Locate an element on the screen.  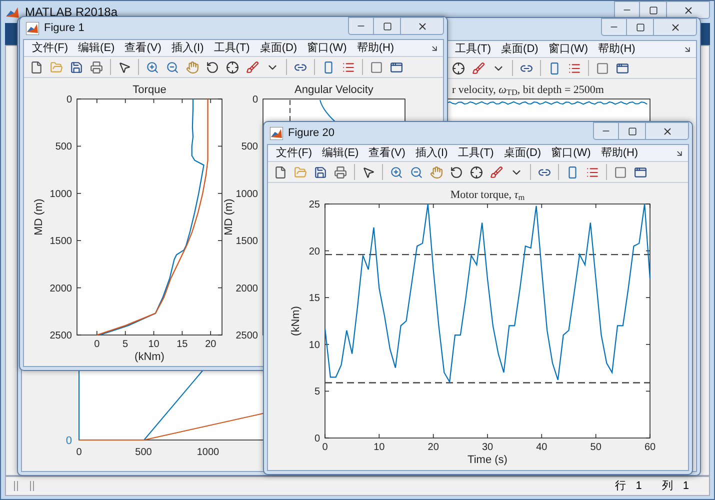
tick-label: 50 is located at coordinates (596, 447).